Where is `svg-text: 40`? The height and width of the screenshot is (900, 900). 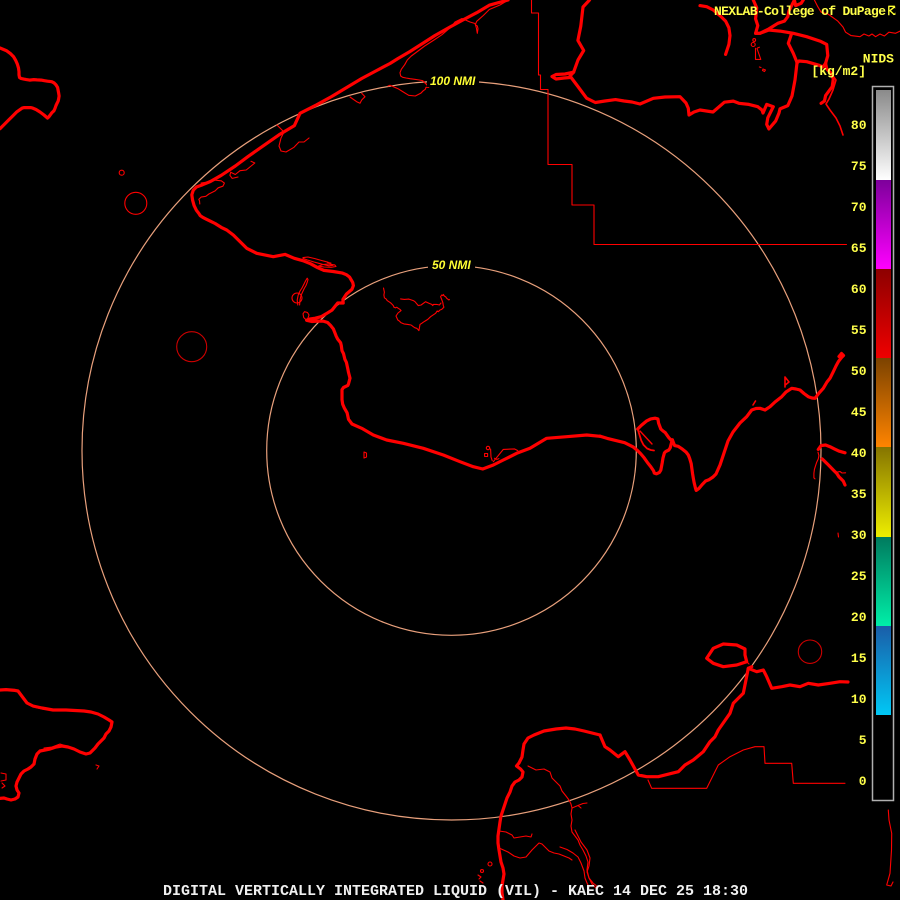
svg-text: 40 is located at coordinates (859, 453).